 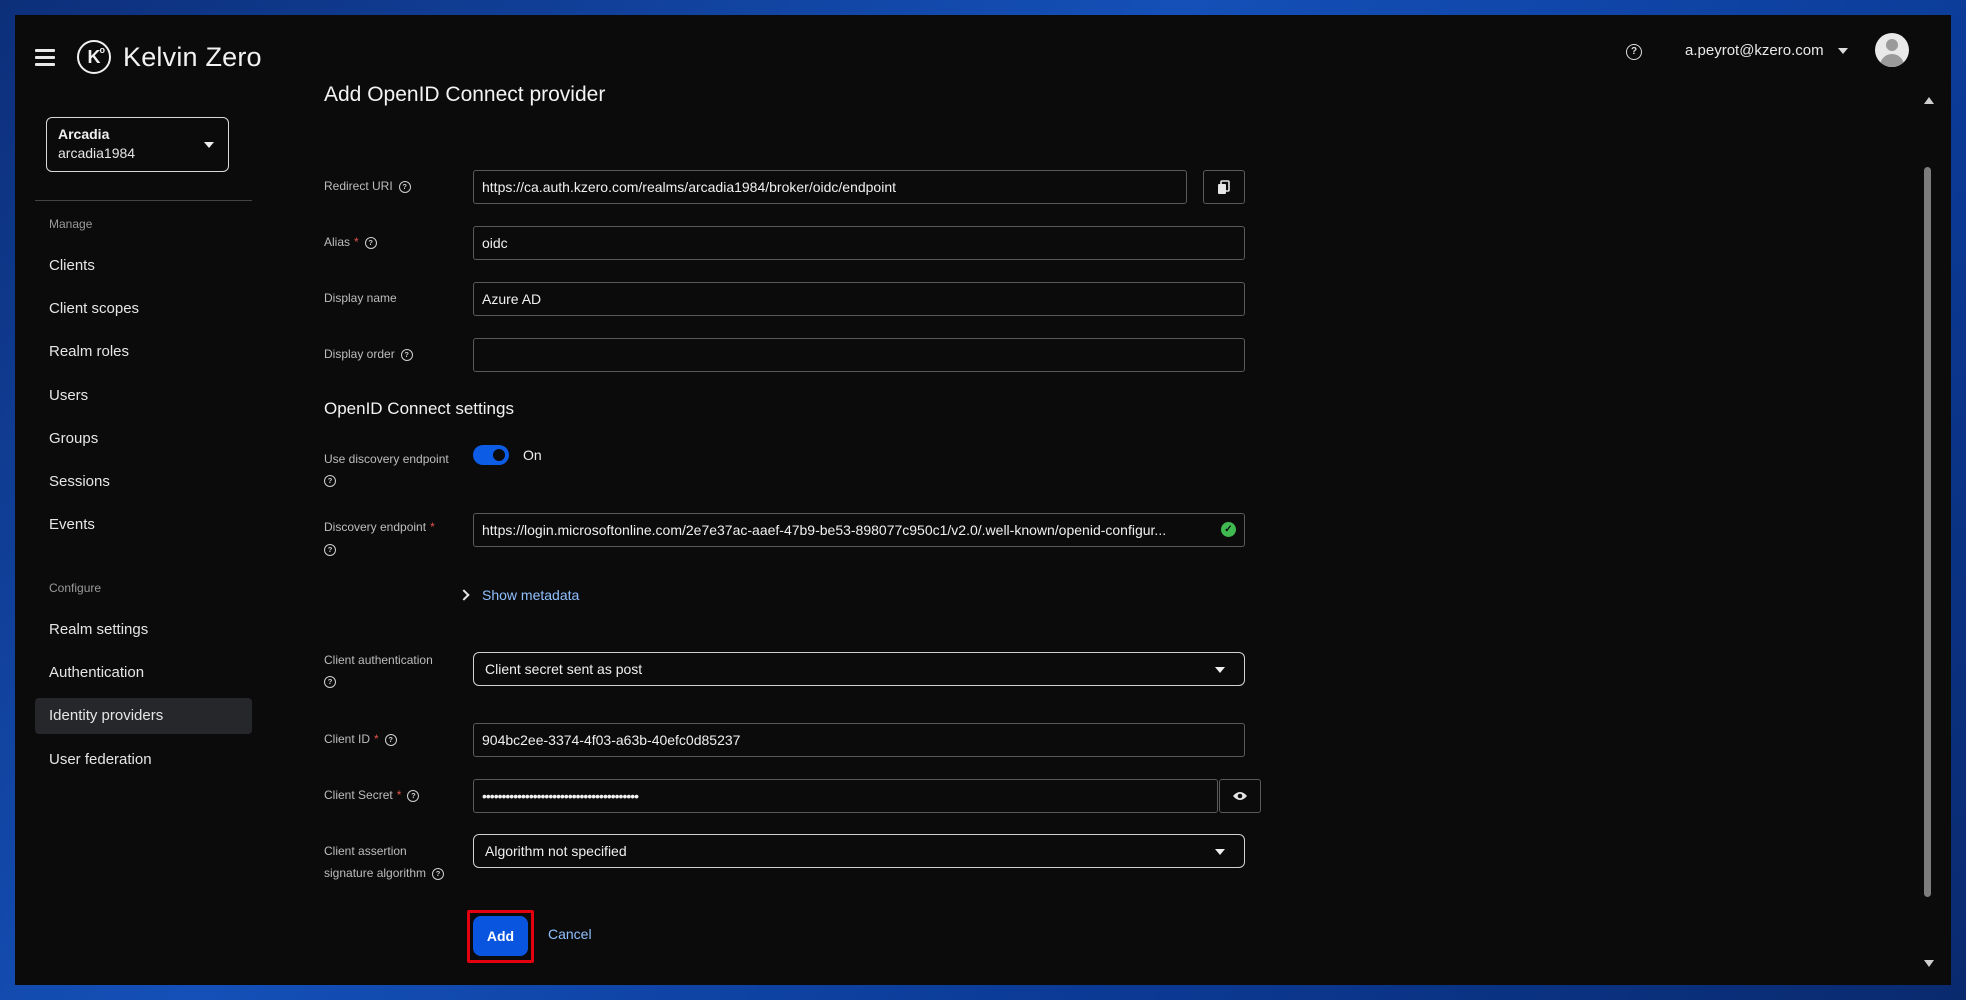 I want to click on alias-field: oidc, so click(x=859, y=243).